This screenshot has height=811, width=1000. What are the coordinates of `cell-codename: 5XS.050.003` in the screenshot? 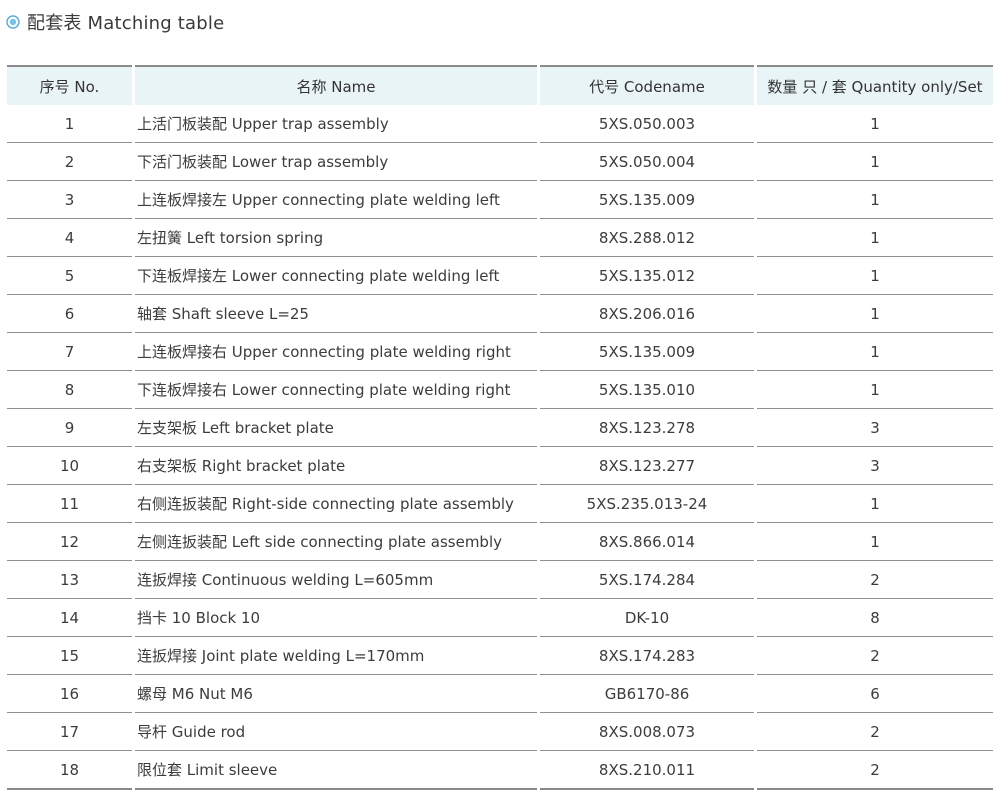 It's located at (647, 124).